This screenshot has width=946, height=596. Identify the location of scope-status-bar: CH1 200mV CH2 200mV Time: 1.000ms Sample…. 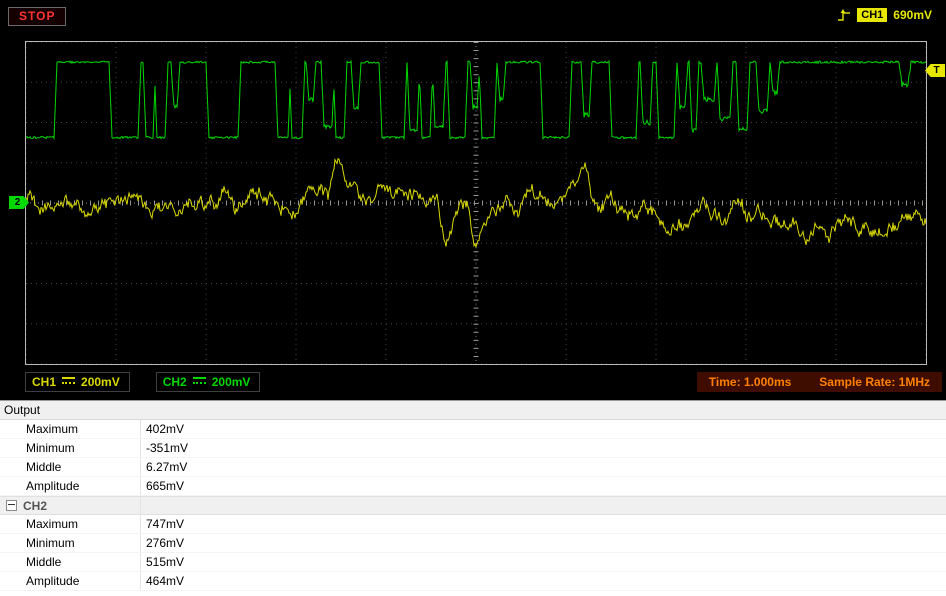
(483, 382).